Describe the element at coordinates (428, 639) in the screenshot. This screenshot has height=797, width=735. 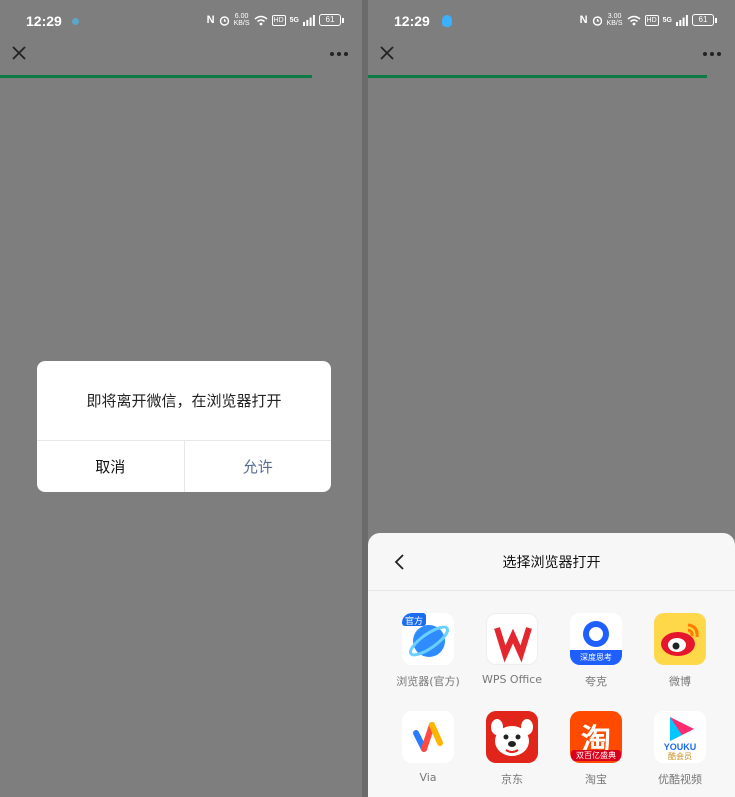
I see `browser-icon: 官方` at that location.